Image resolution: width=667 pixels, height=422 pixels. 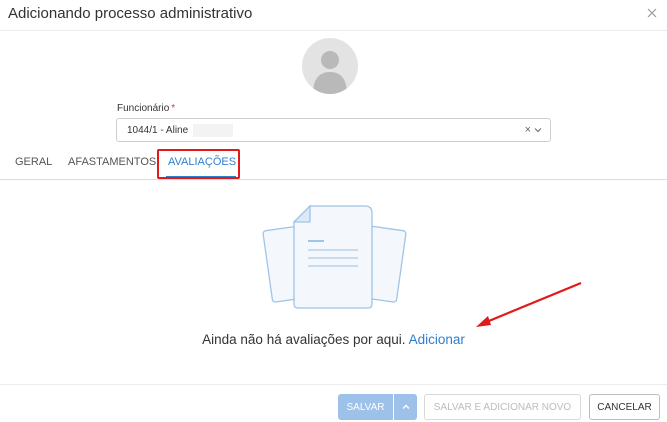 I want to click on tab-bar: GERAL AFASTAMENTOS AVALIAÇÕES, so click(x=333, y=165).